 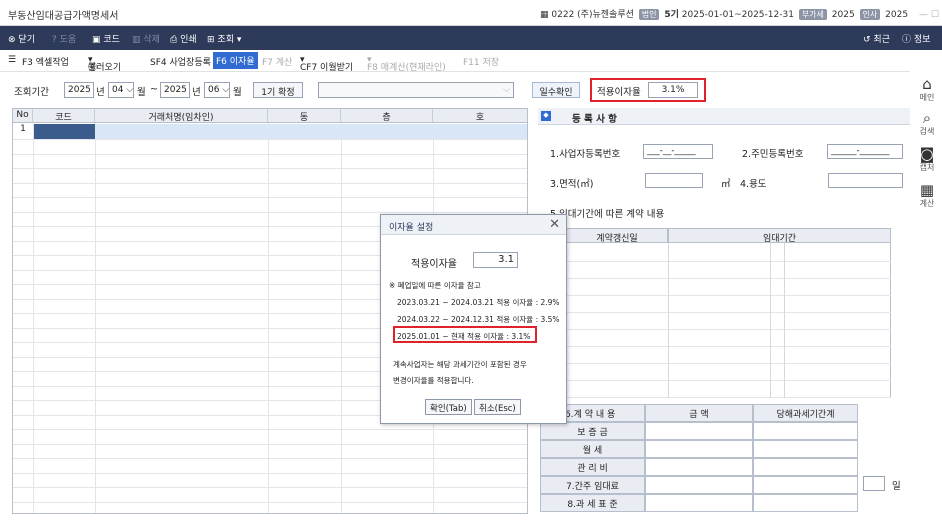 I want to click on biz-reg-input: ___-__-_____, so click(x=678, y=151).